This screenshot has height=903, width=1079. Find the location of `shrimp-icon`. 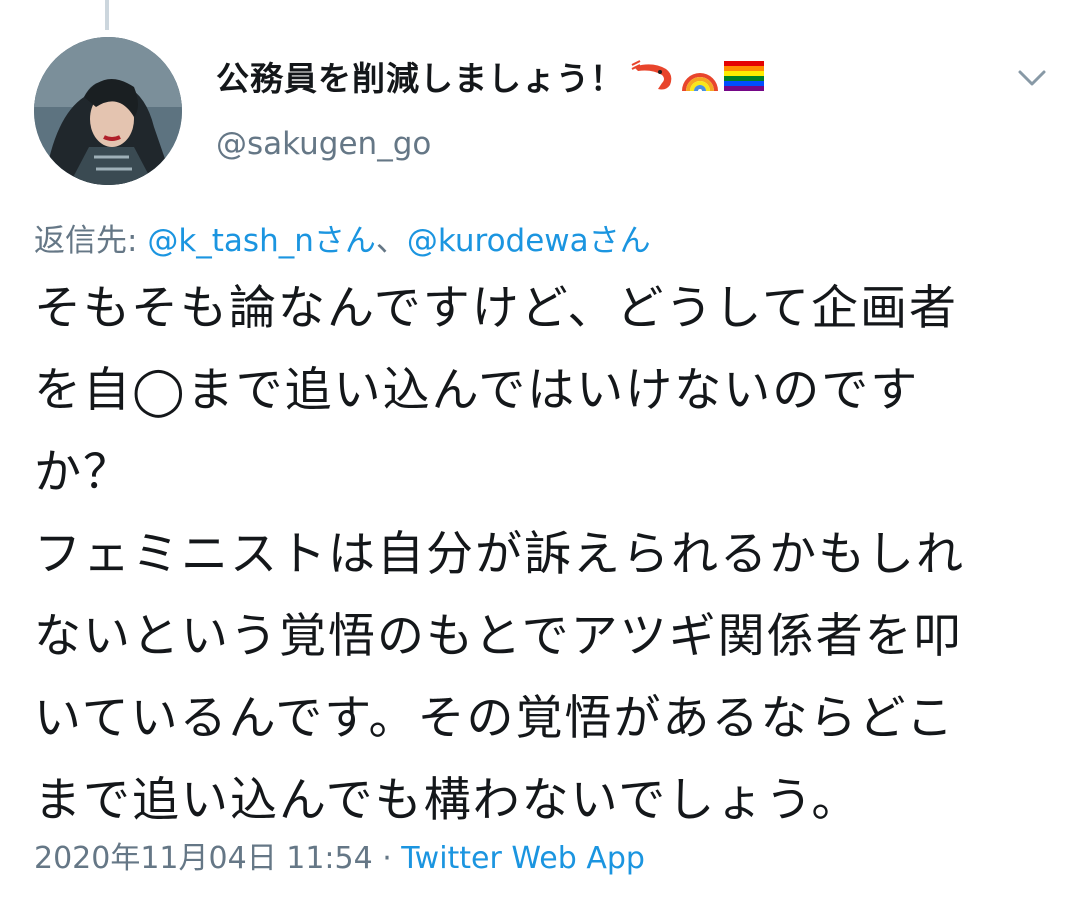

shrimp-icon is located at coordinates (651, 75).